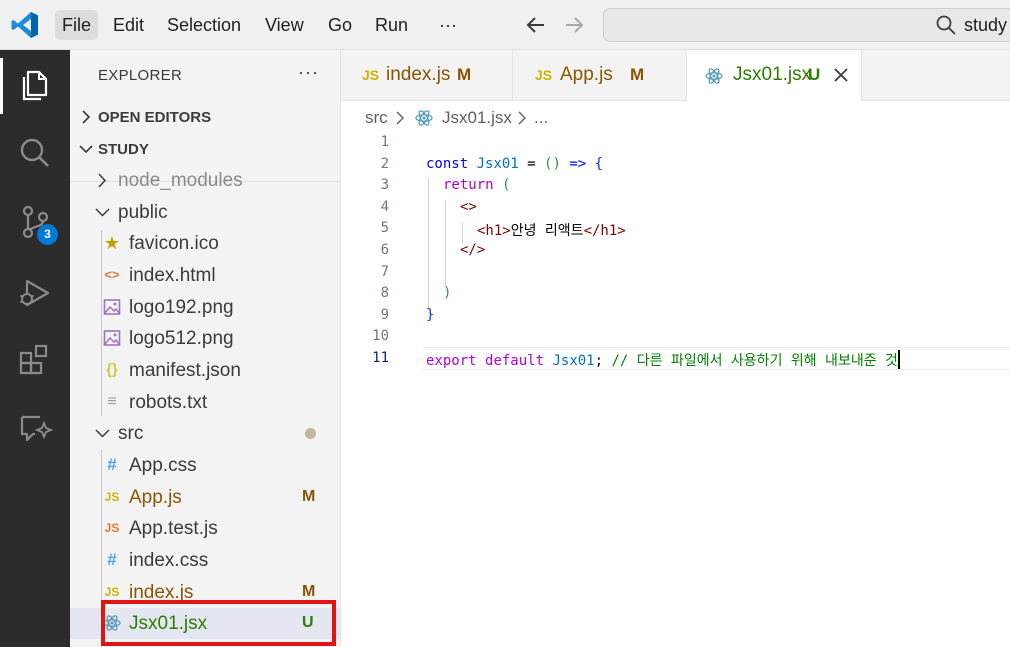 Image resolution: width=1010 pixels, height=647 pixels. What do you see at coordinates (380, 358) in the screenshot?
I see `line-number-current: 11` at bounding box center [380, 358].